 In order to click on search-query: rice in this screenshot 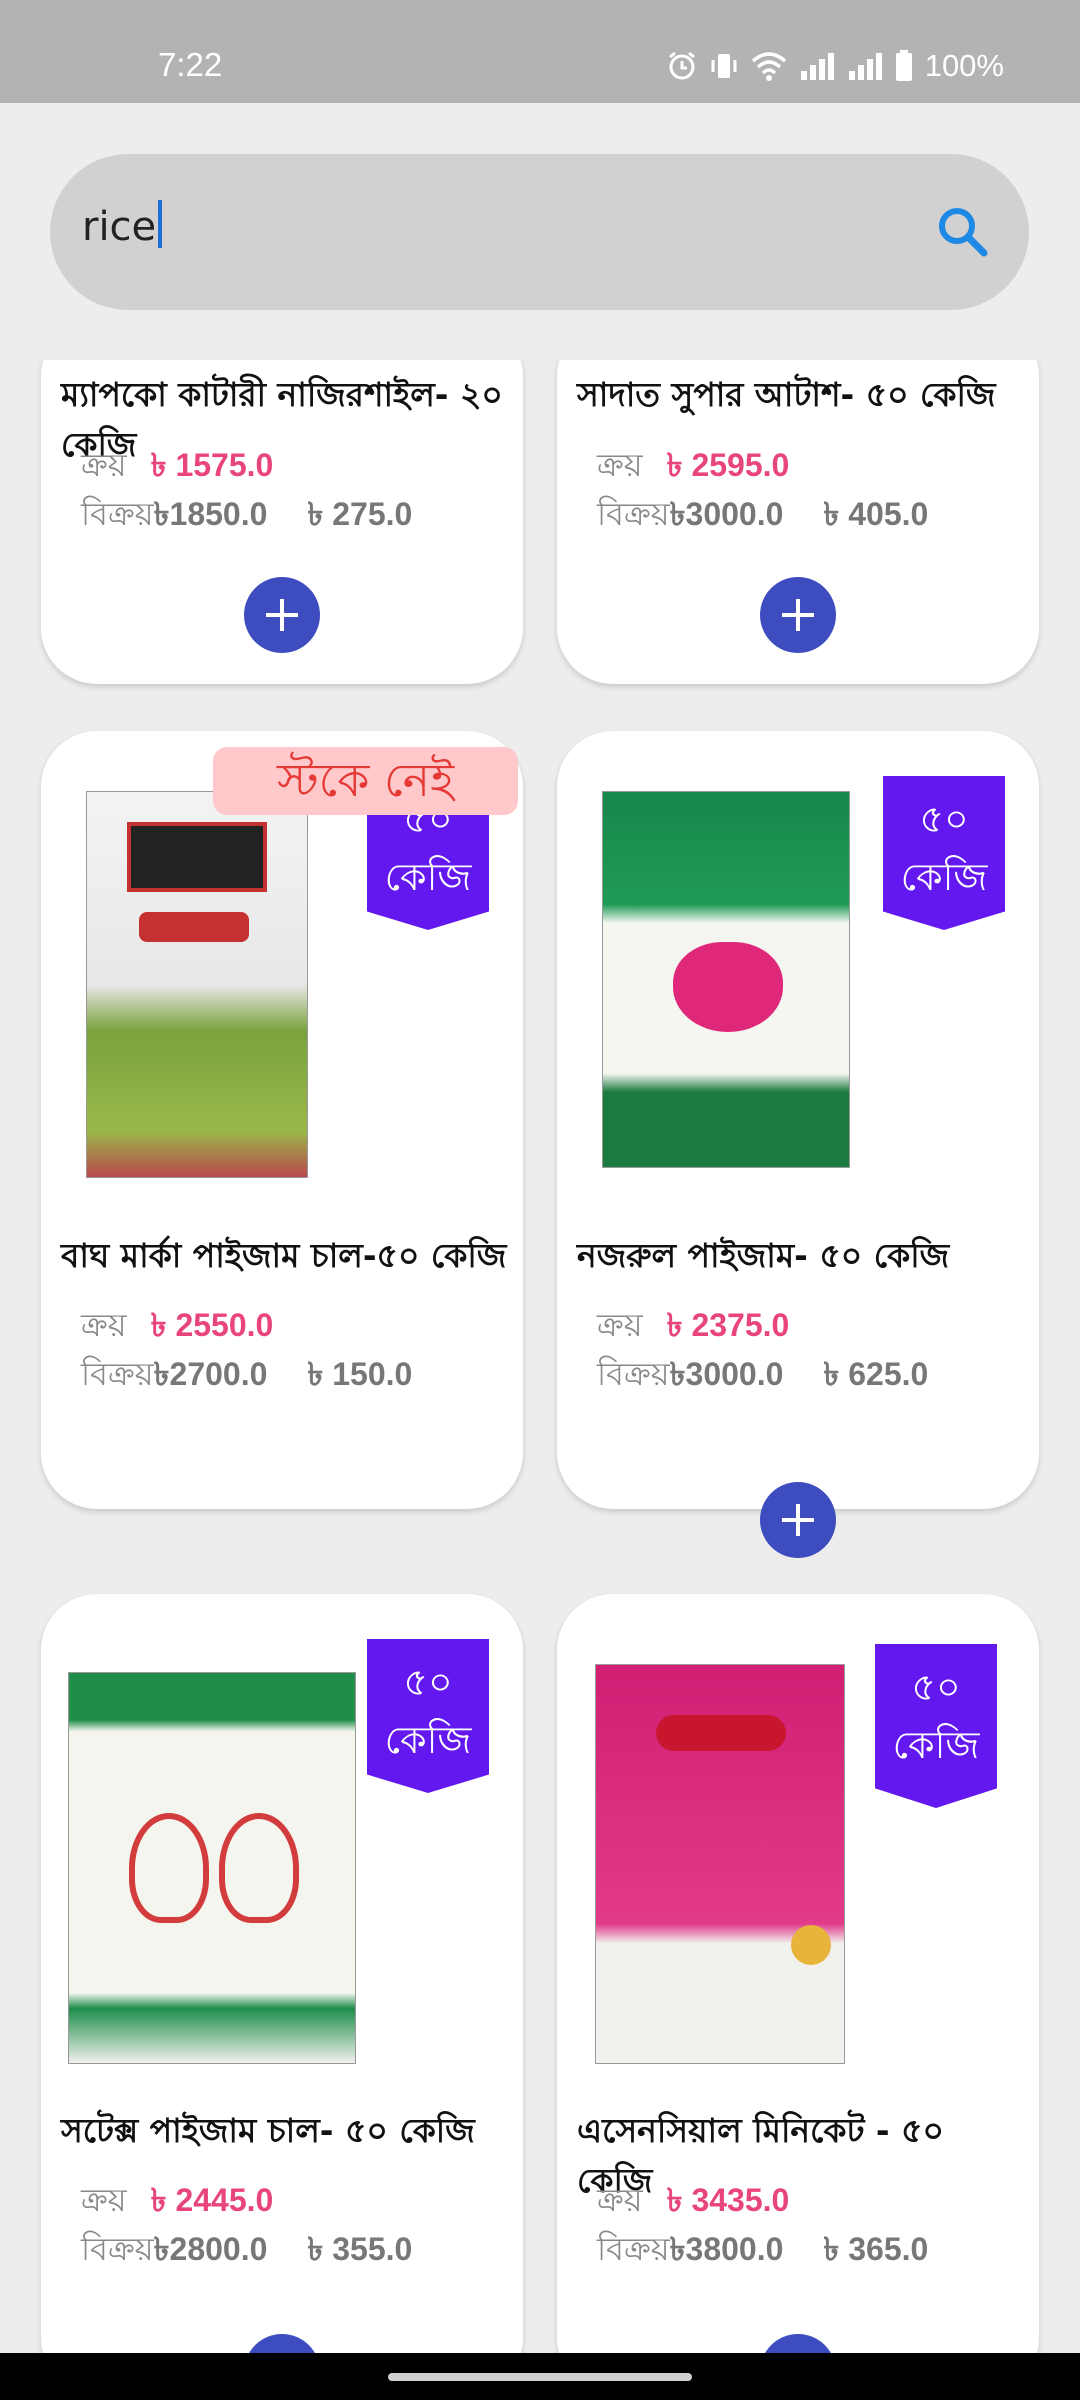, I will do `click(119, 227)`.